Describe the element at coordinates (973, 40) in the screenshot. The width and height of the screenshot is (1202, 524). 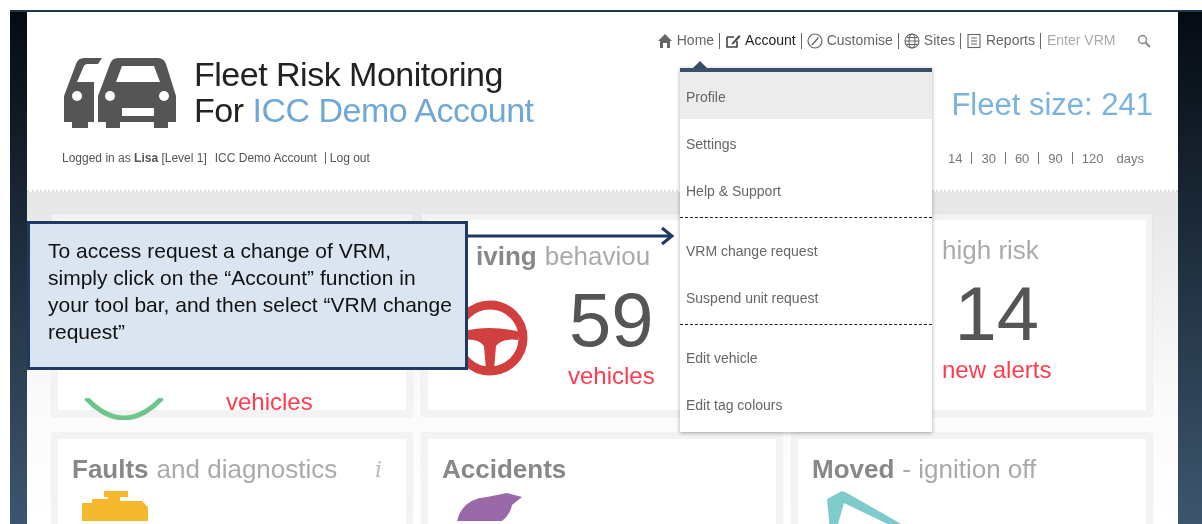
I see `list-icon` at that location.